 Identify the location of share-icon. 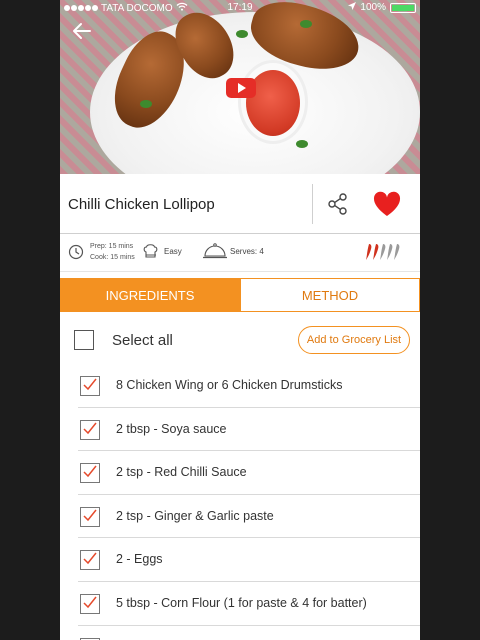
(338, 204).